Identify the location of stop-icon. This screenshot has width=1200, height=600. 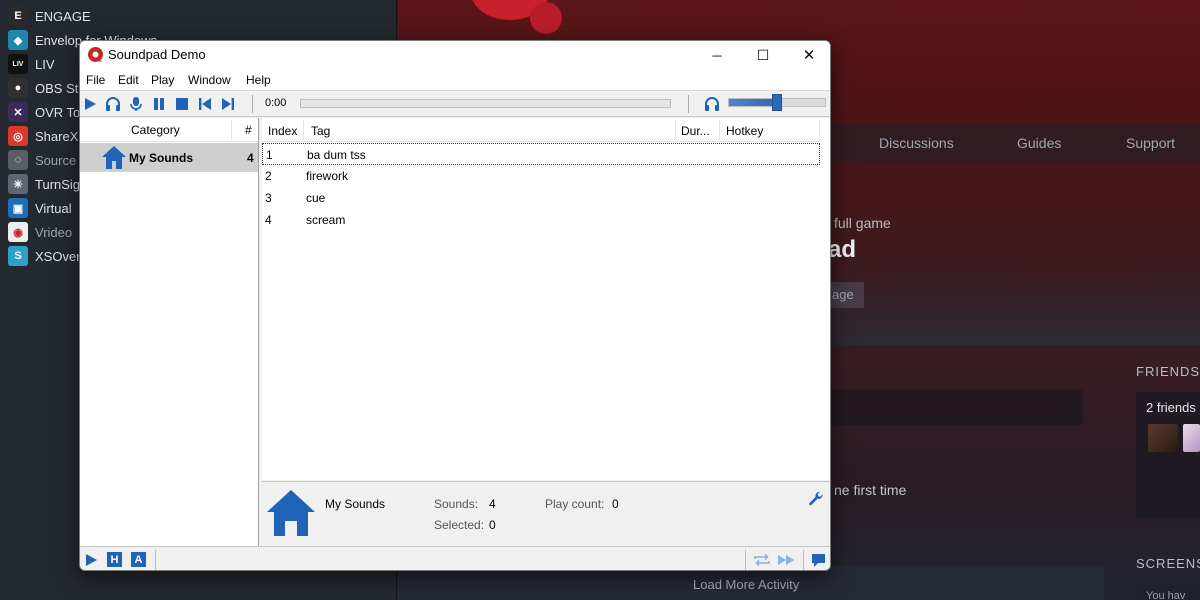
(182, 104).